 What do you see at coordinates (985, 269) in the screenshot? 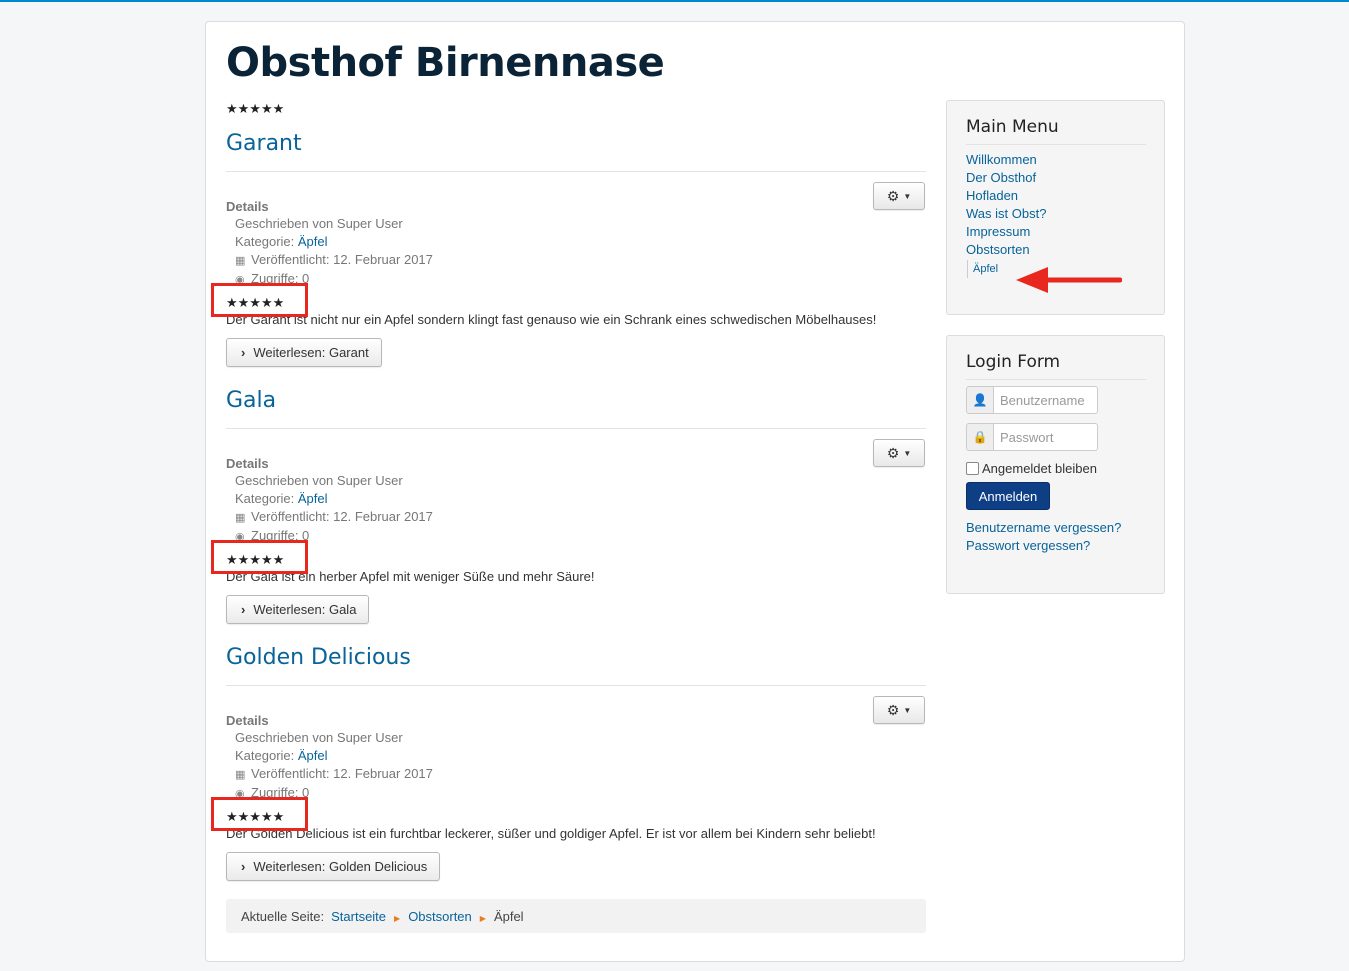
I see `menu-subitem-aepfel: Äpfel` at bounding box center [985, 269].